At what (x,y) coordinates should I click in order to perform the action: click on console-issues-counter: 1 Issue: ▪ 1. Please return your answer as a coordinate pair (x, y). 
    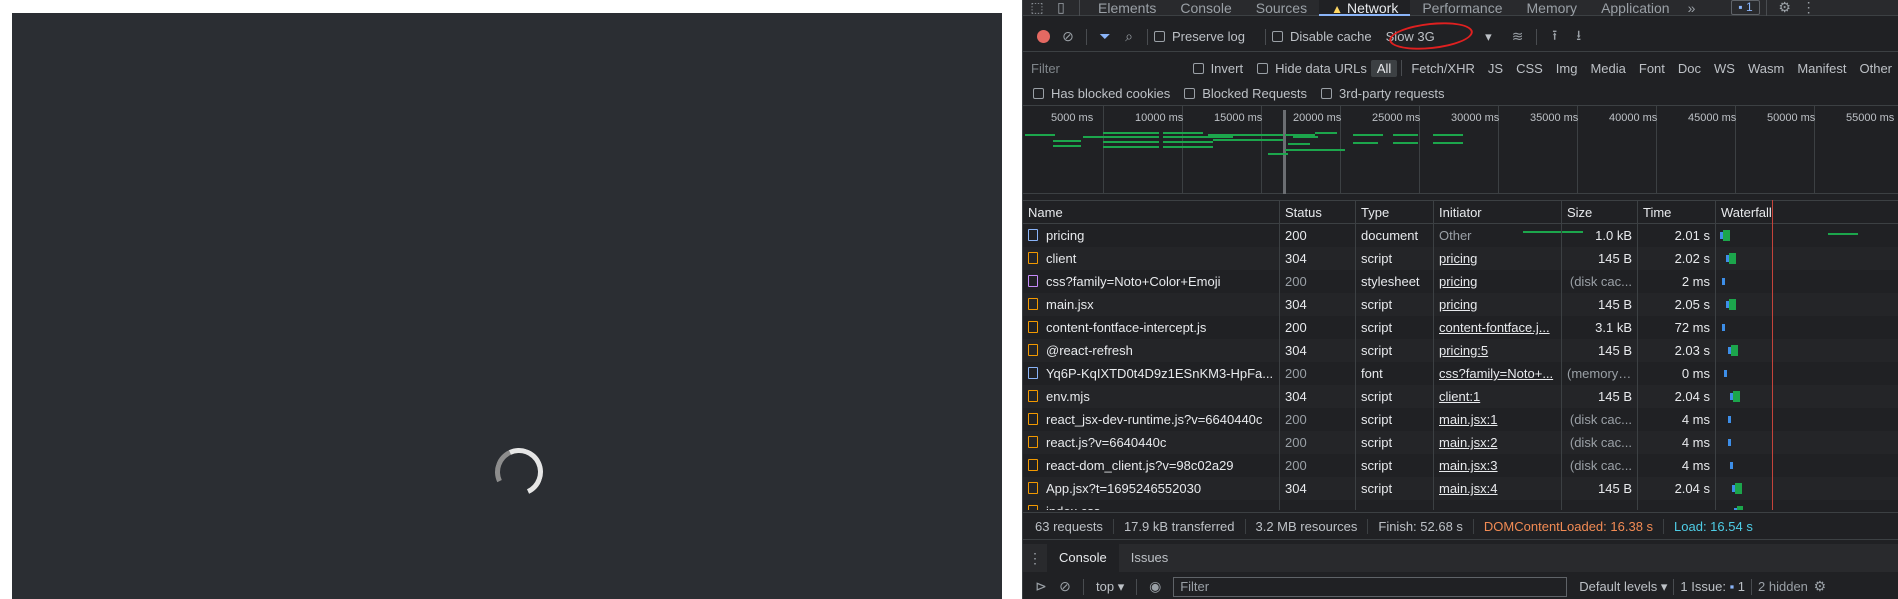
    Looking at the image, I should click on (1712, 586).